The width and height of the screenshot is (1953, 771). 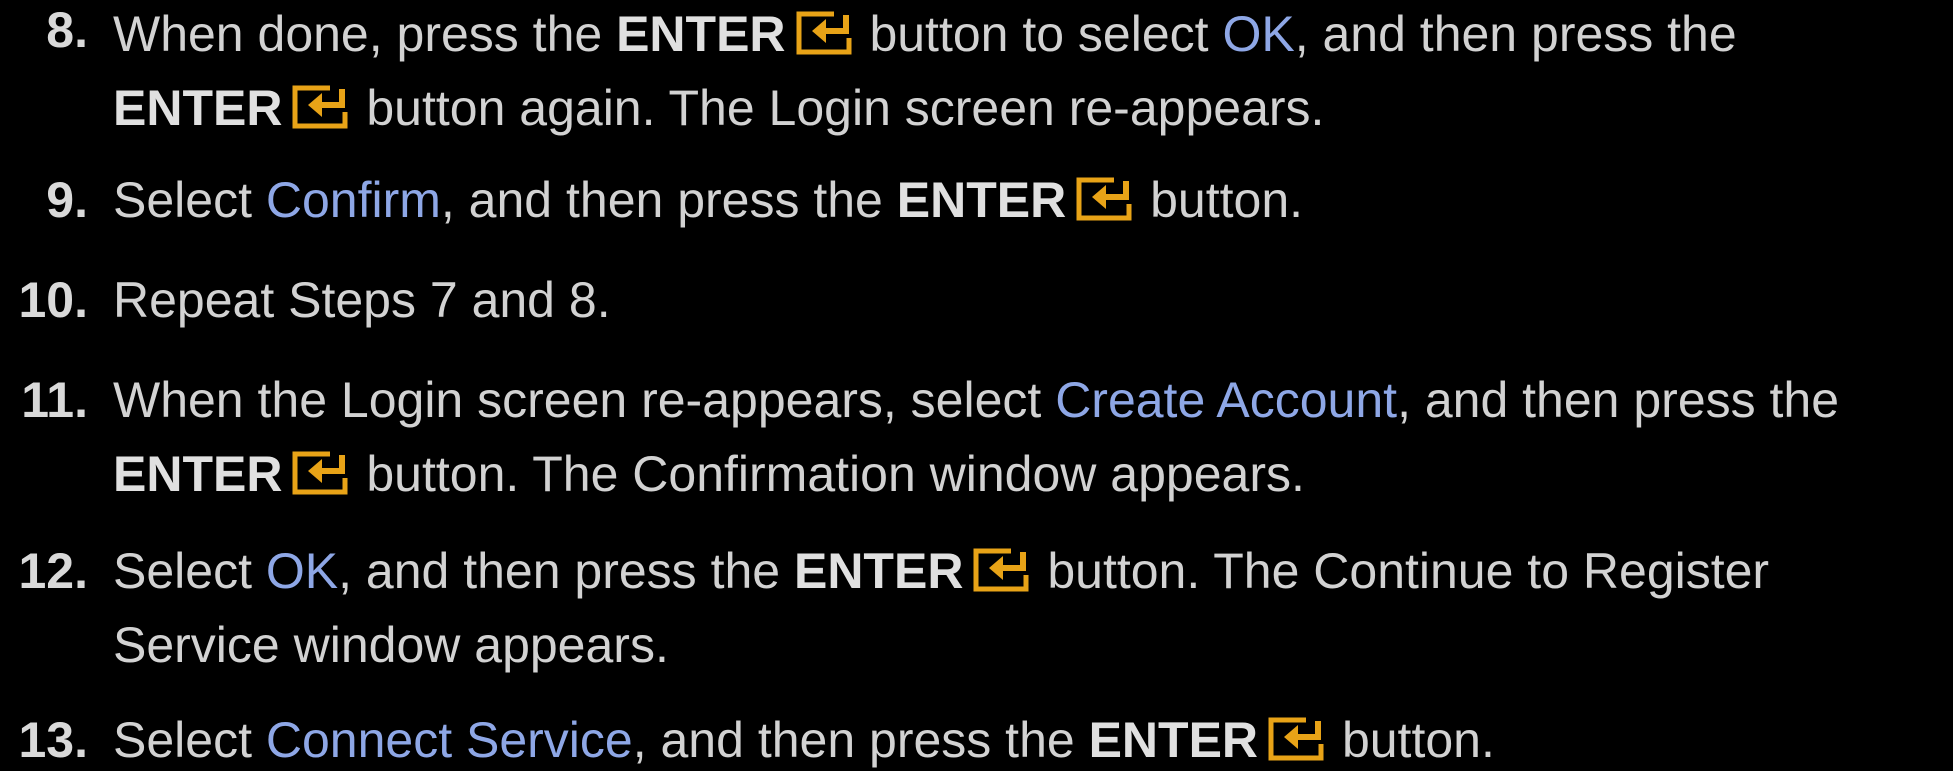 What do you see at coordinates (365, 34) in the screenshot?
I see `step-text: When done, press the` at bounding box center [365, 34].